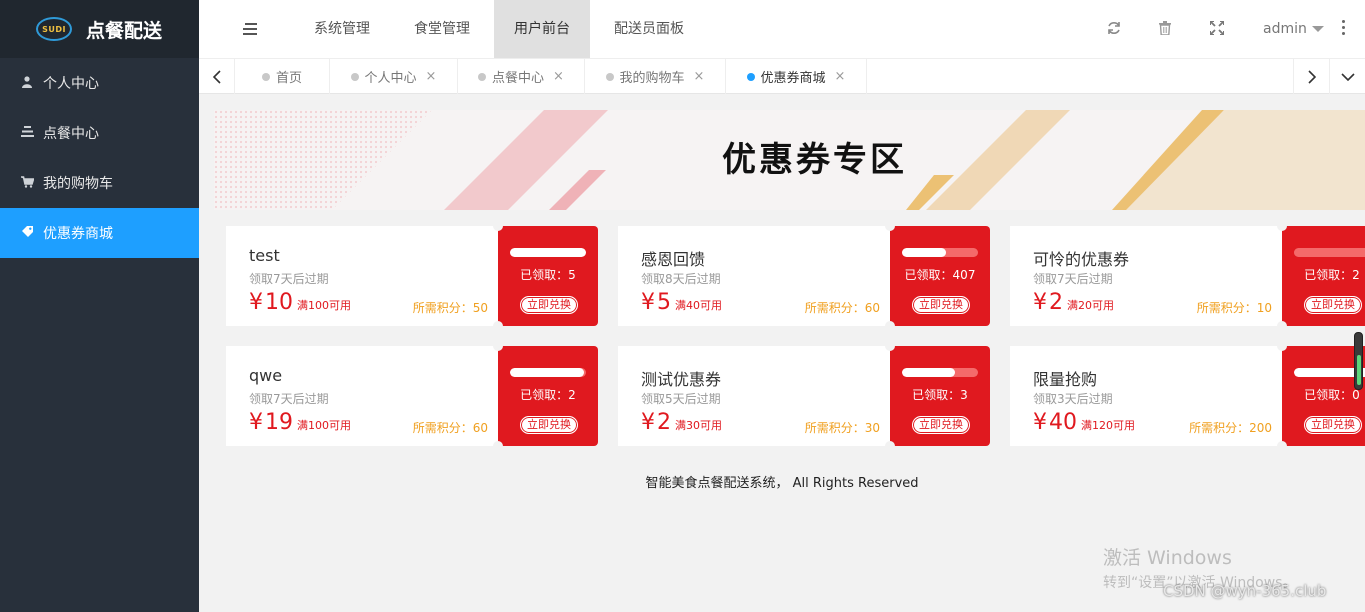 The width and height of the screenshot is (1365, 612). I want to click on coupon-price: ¥10 满100可用, so click(300, 302).